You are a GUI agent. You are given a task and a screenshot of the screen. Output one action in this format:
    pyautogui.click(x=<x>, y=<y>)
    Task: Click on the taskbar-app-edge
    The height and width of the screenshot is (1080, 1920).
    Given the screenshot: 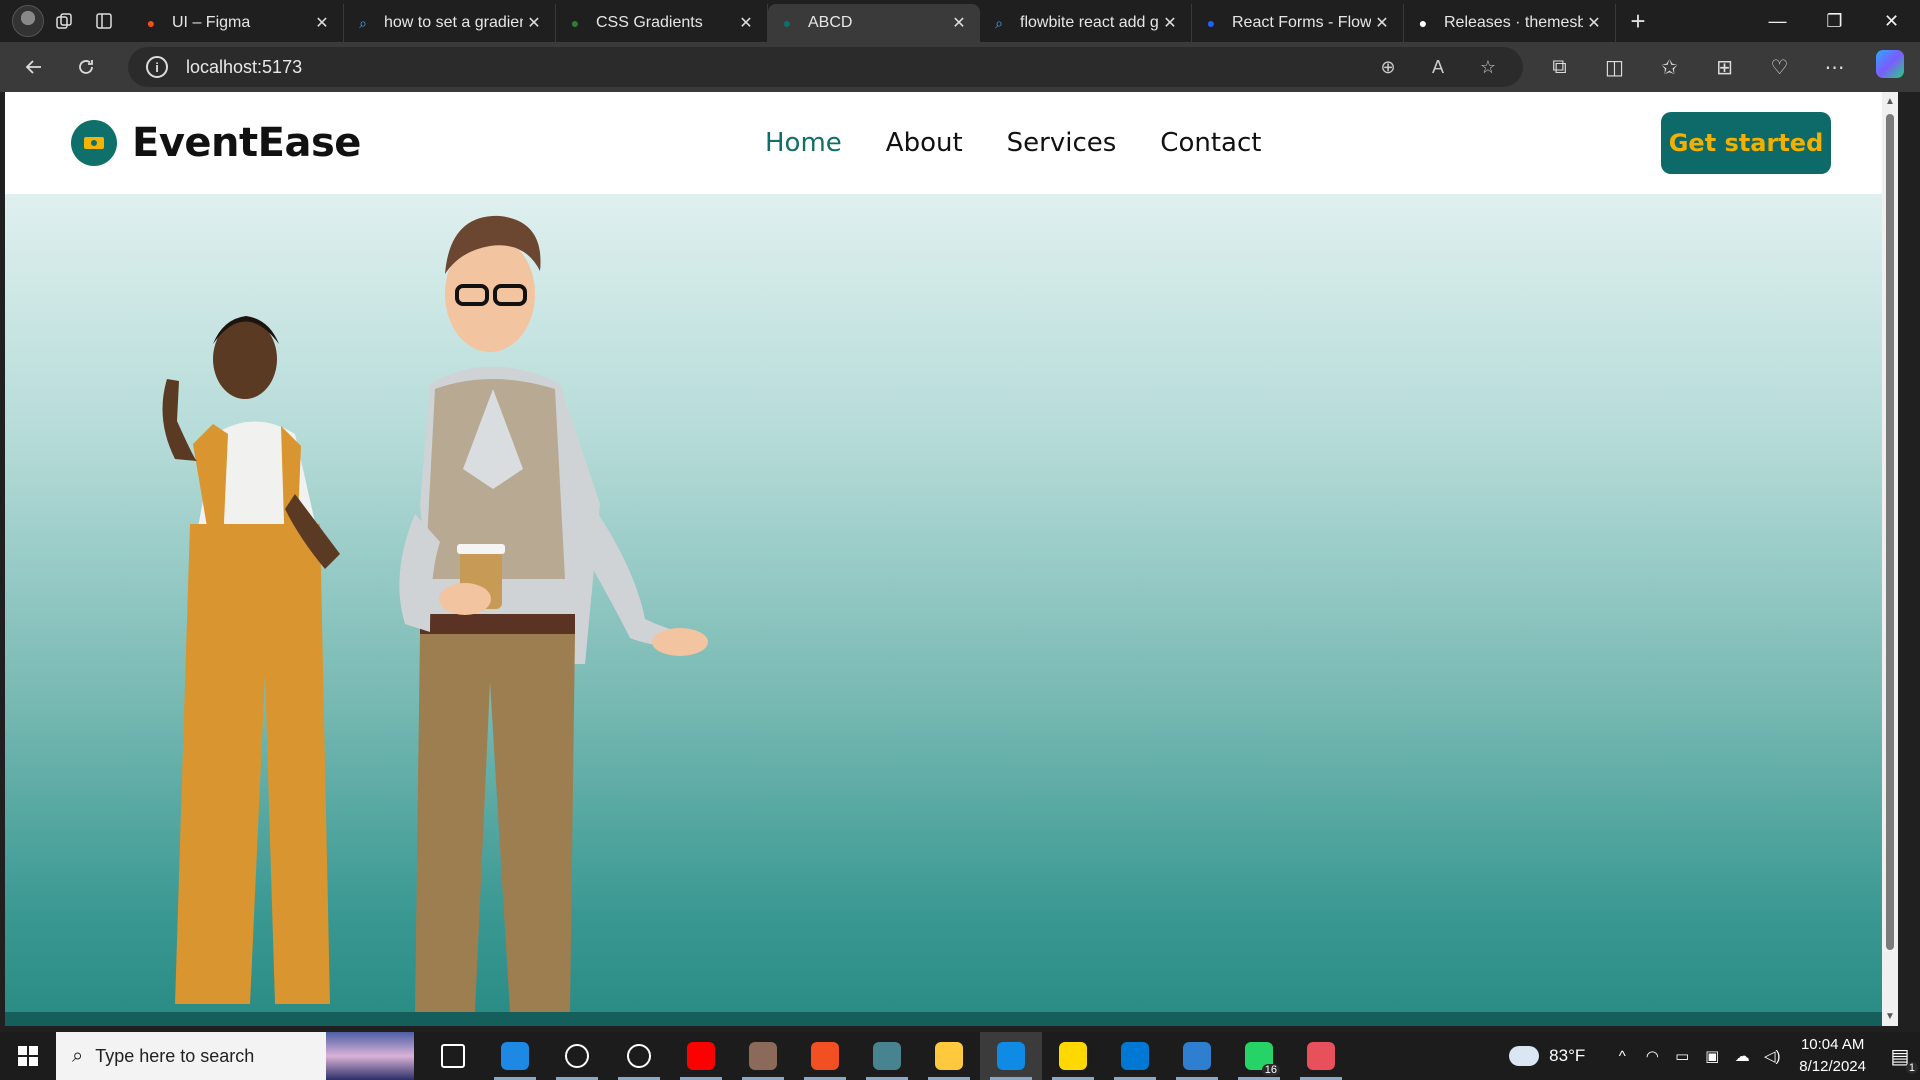 What is the action you would take?
    pyautogui.click(x=1011, y=1056)
    